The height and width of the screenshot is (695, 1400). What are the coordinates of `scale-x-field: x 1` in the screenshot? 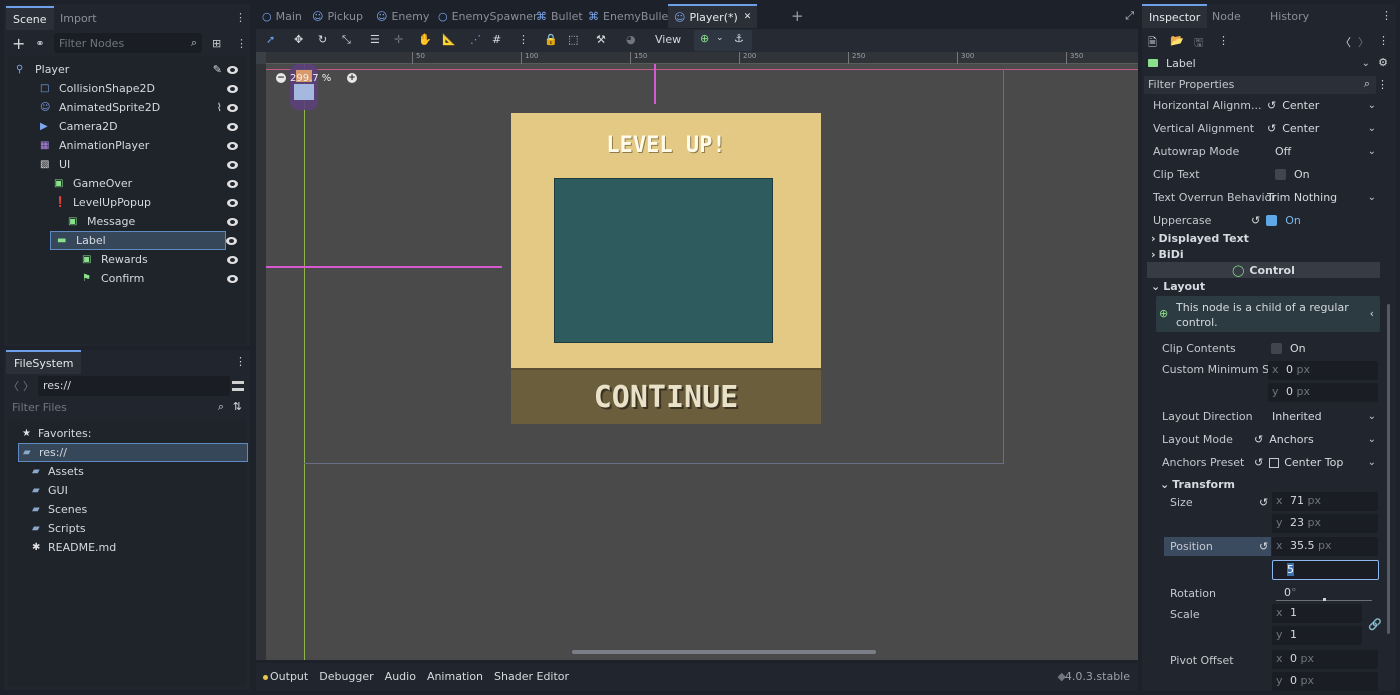 It's located at (1317, 613).